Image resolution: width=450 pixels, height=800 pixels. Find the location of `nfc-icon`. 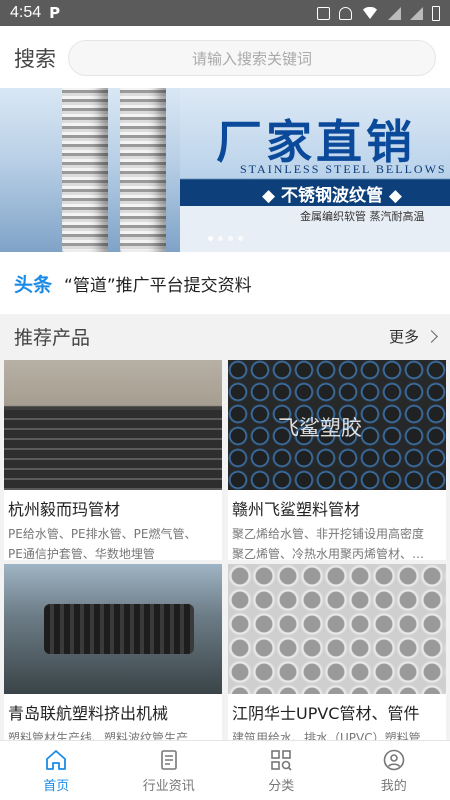

nfc-icon is located at coordinates (323, 13).